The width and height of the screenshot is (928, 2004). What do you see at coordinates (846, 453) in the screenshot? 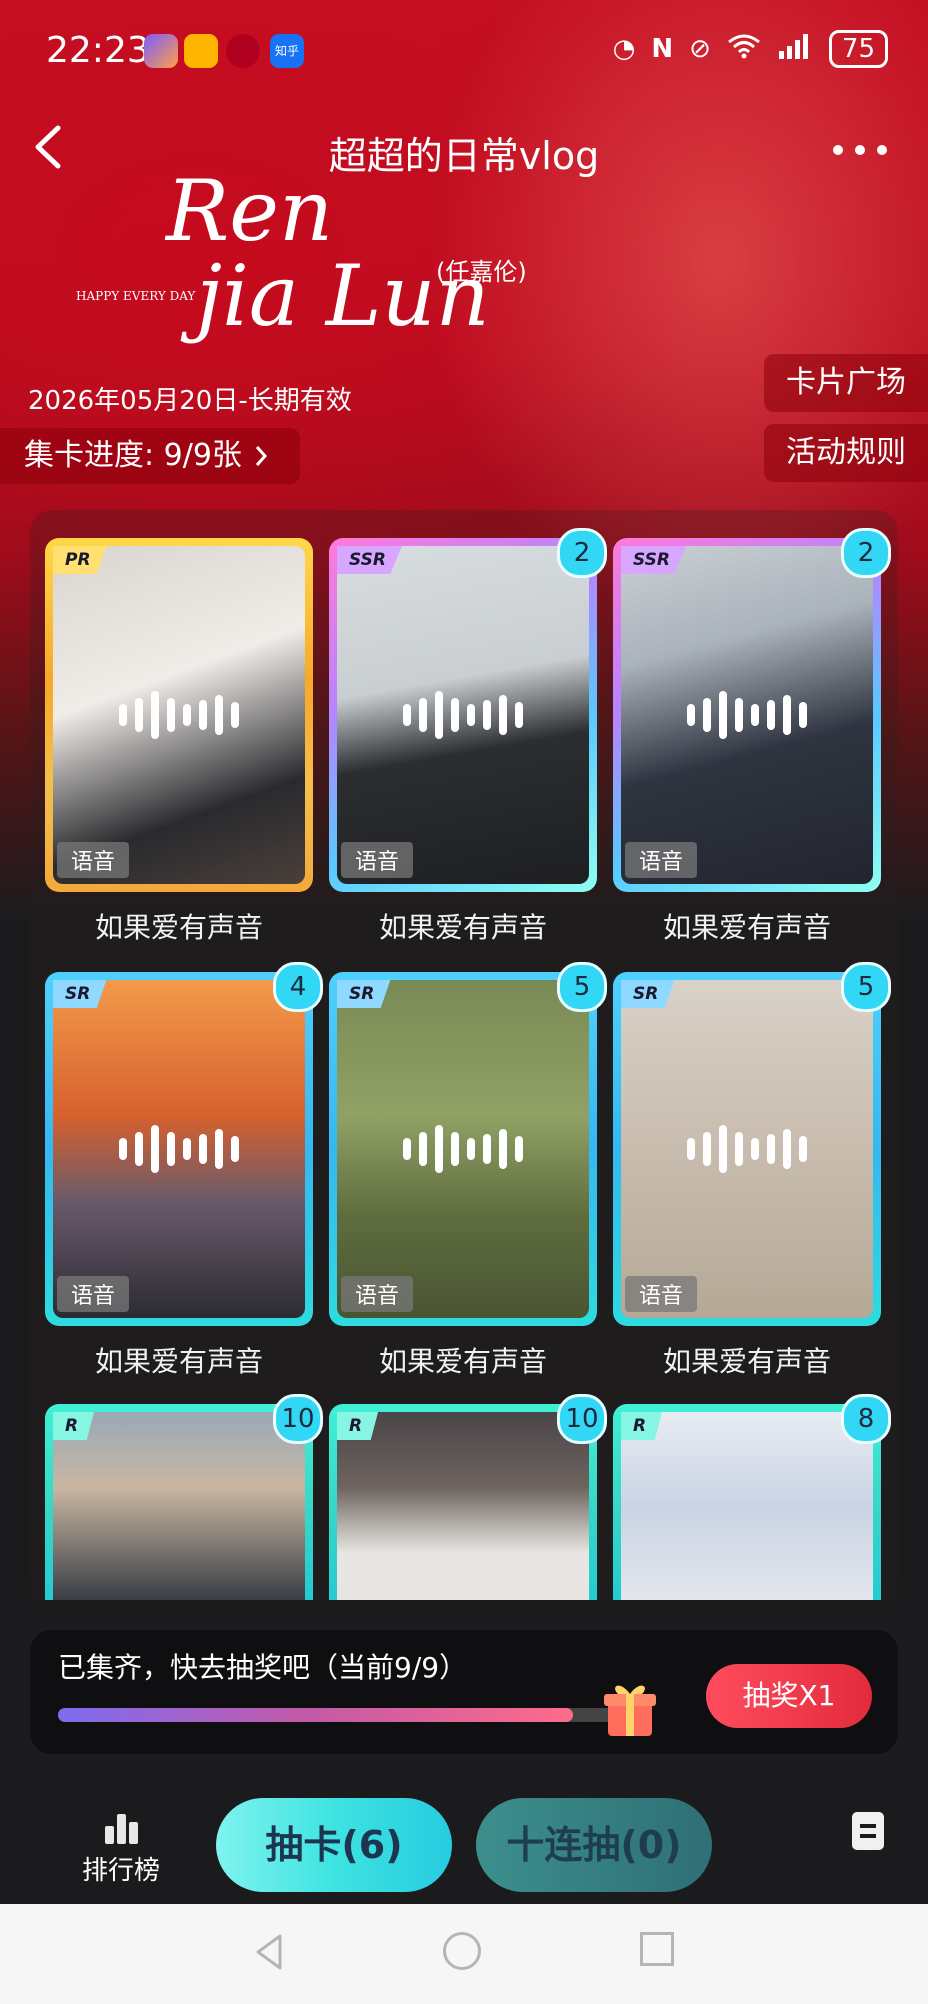
I see `event-rules-button: 活动规则` at bounding box center [846, 453].